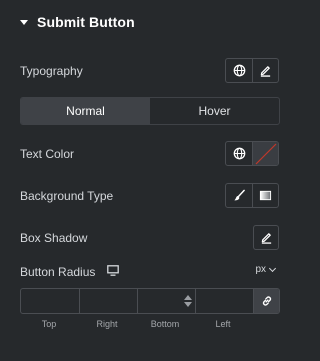 Image resolution: width=320 pixels, height=361 pixels. Describe the element at coordinates (272, 268) in the screenshot. I see `chevron-down-icon` at that location.